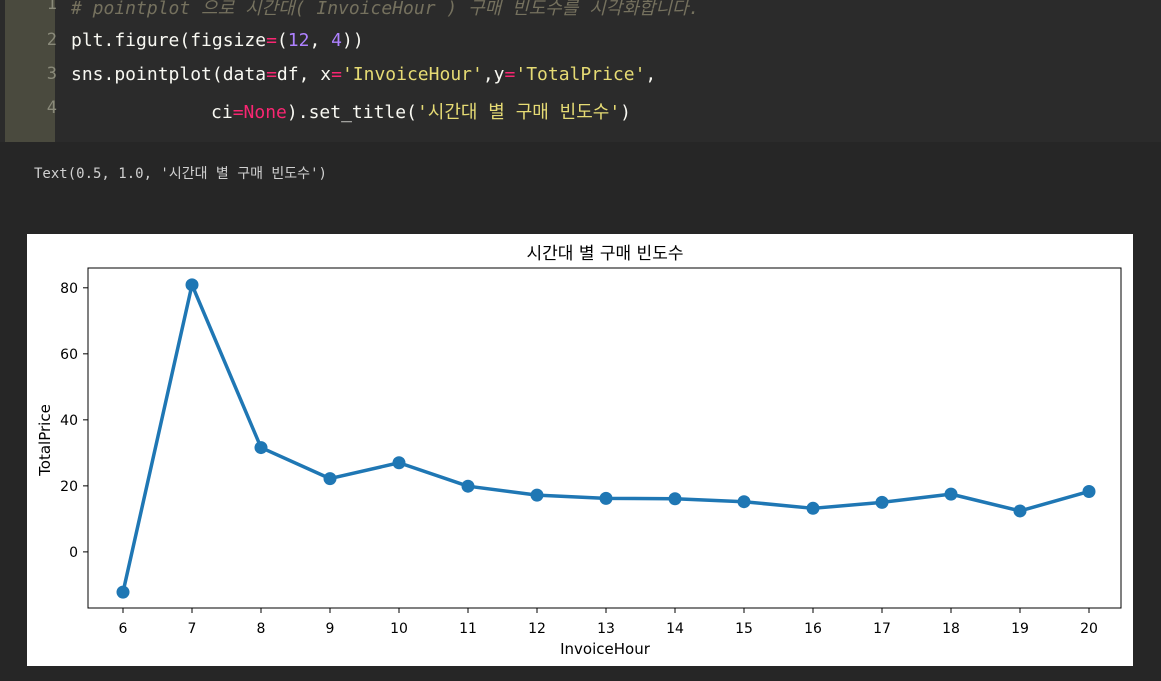 The width and height of the screenshot is (1161, 681). I want to click on line-number: 4, so click(51, 108).